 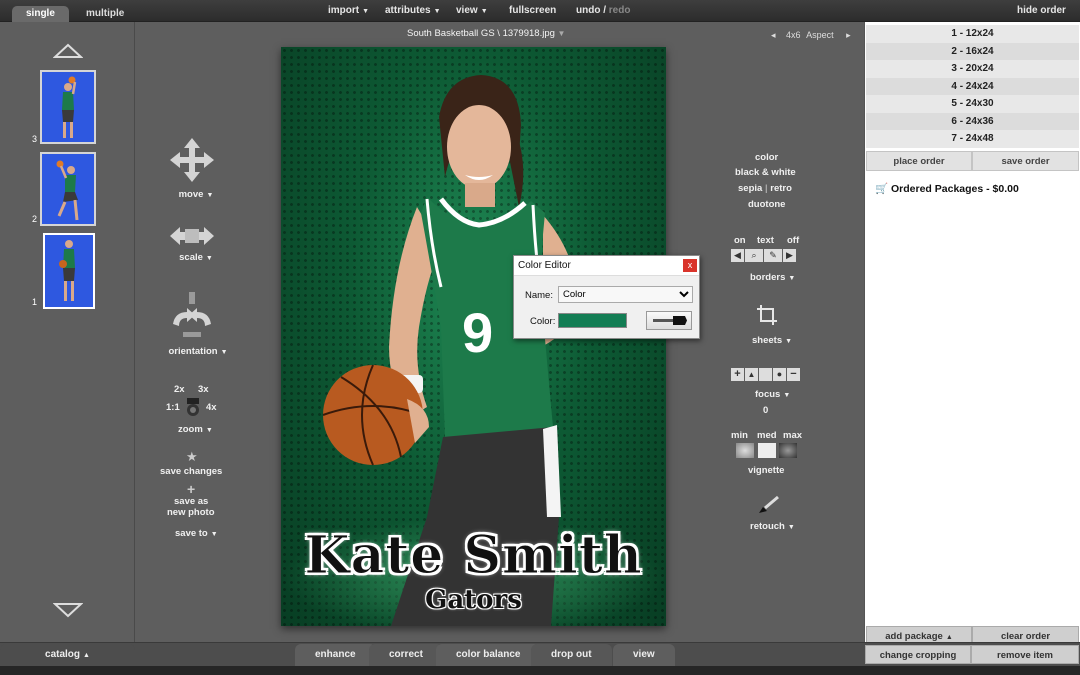 What do you see at coordinates (919, 161) in the screenshot?
I see `place-order-button: place order` at bounding box center [919, 161].